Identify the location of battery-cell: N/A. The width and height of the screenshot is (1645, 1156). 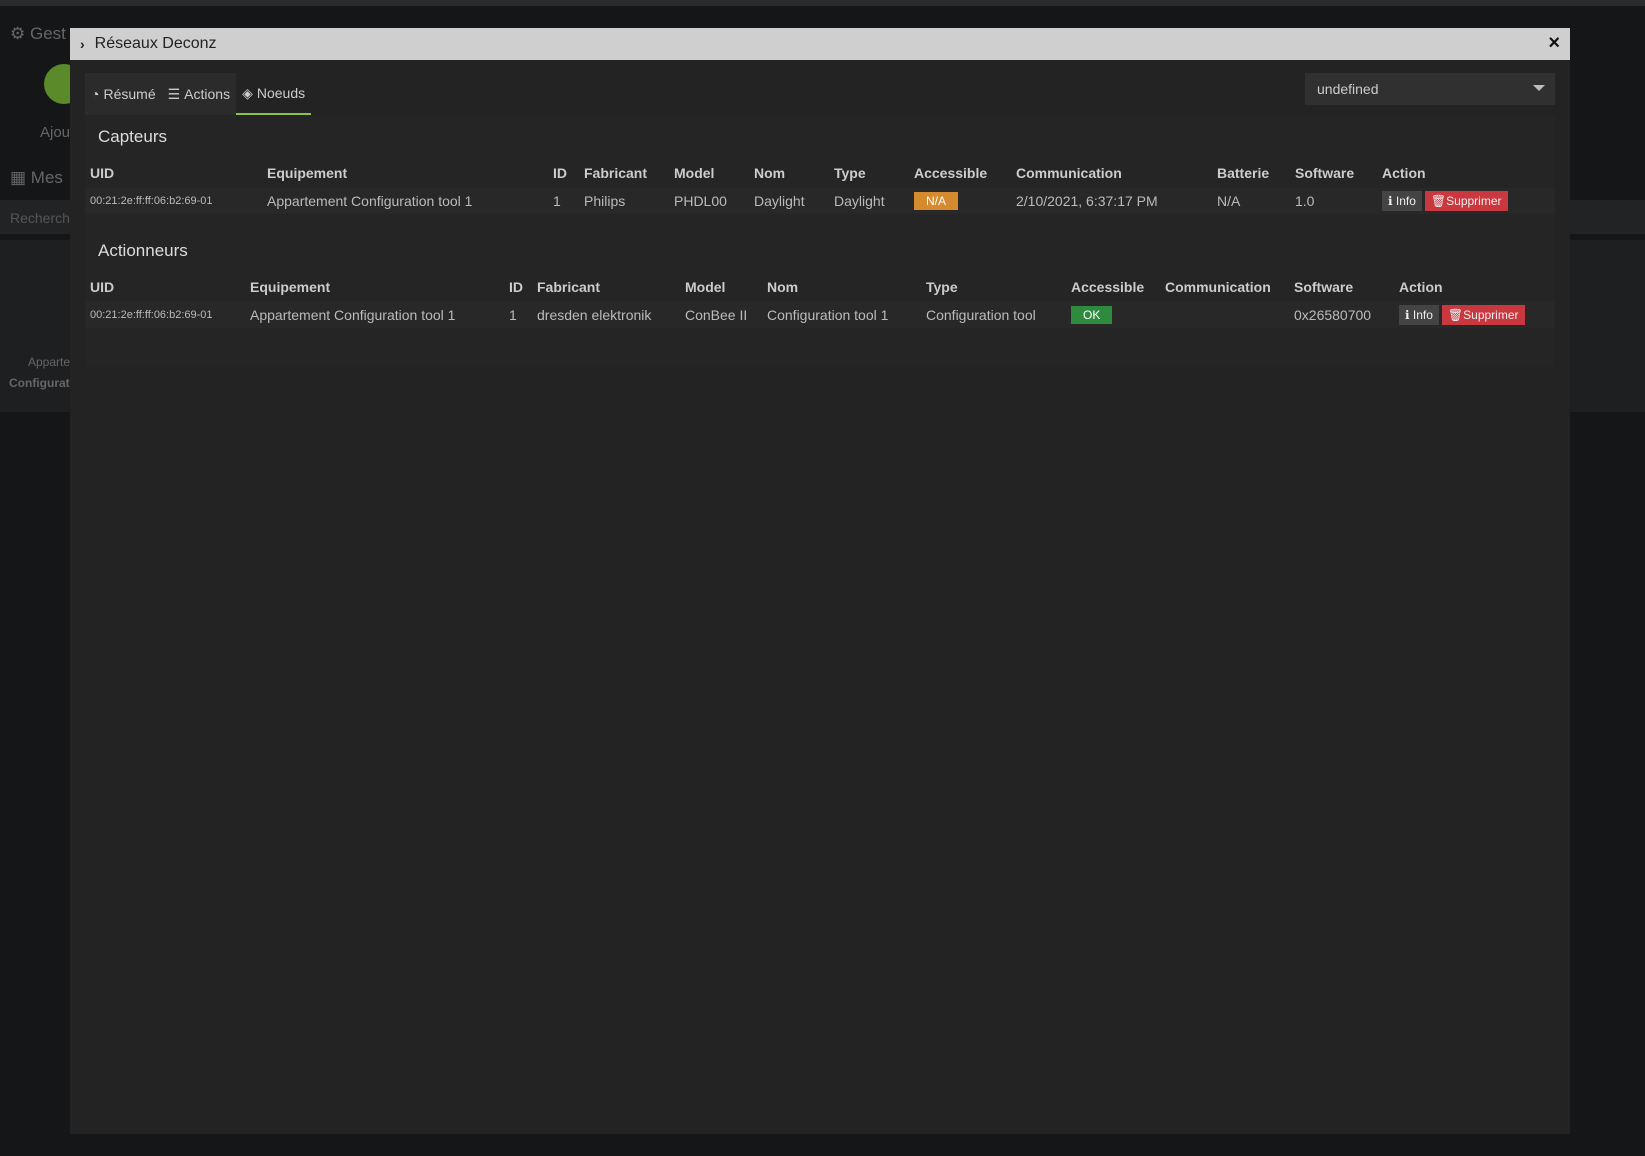
(1251, 201).